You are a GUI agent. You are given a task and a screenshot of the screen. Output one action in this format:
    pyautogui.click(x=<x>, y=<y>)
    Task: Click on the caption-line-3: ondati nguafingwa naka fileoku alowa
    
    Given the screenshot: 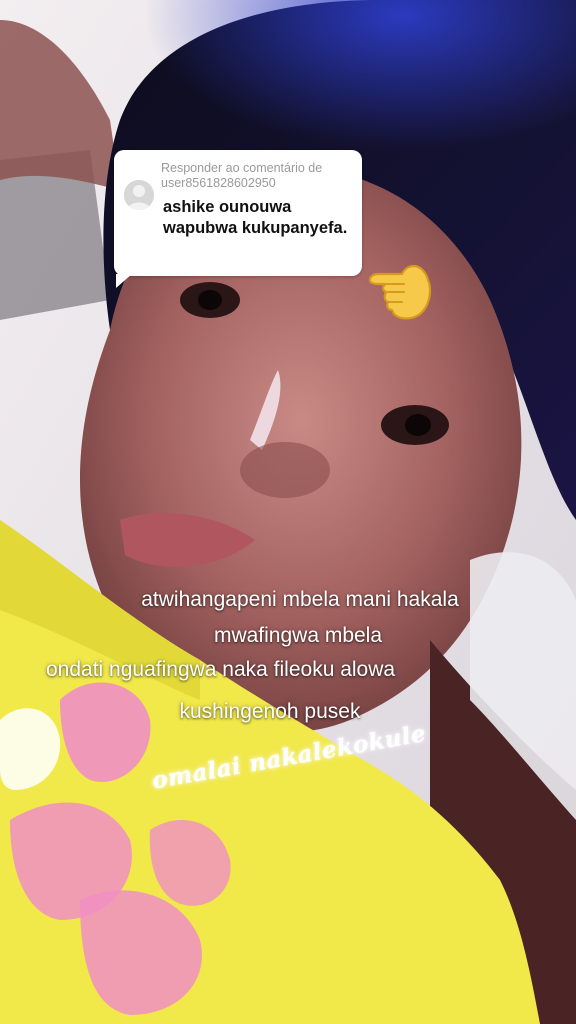 What is the action you would take?
    pyautogui.click(x=221, y=669)
    